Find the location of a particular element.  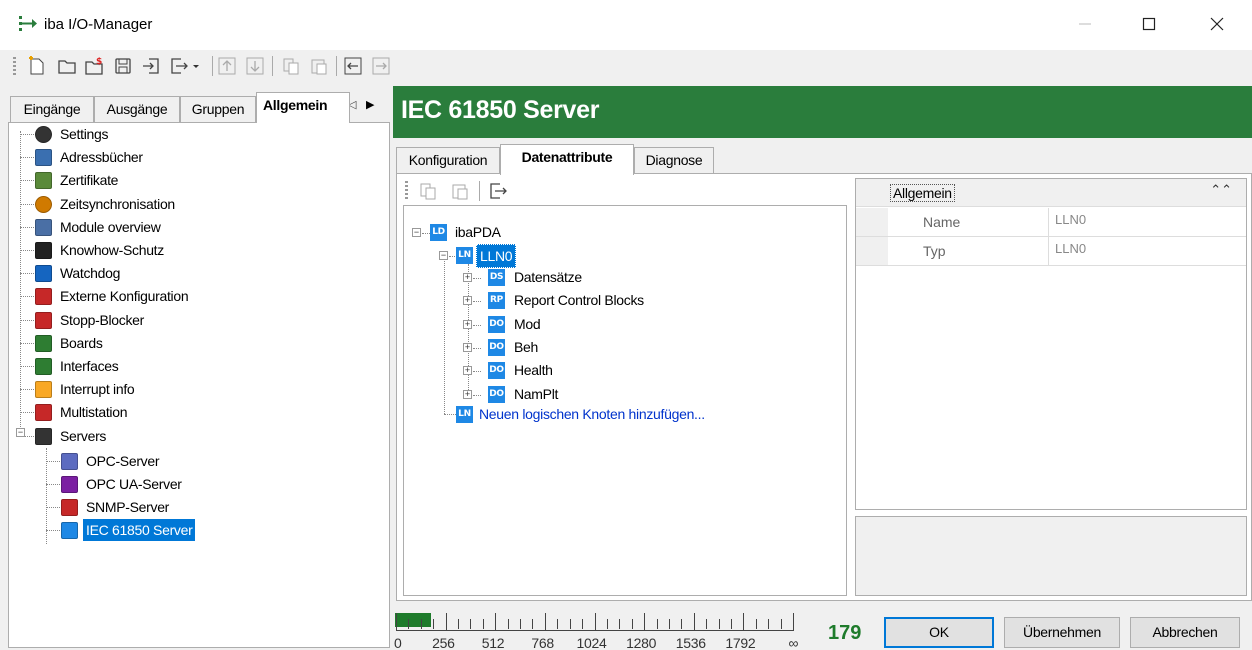

tree-item-servers: Servers is located at coordinates (195, 436).